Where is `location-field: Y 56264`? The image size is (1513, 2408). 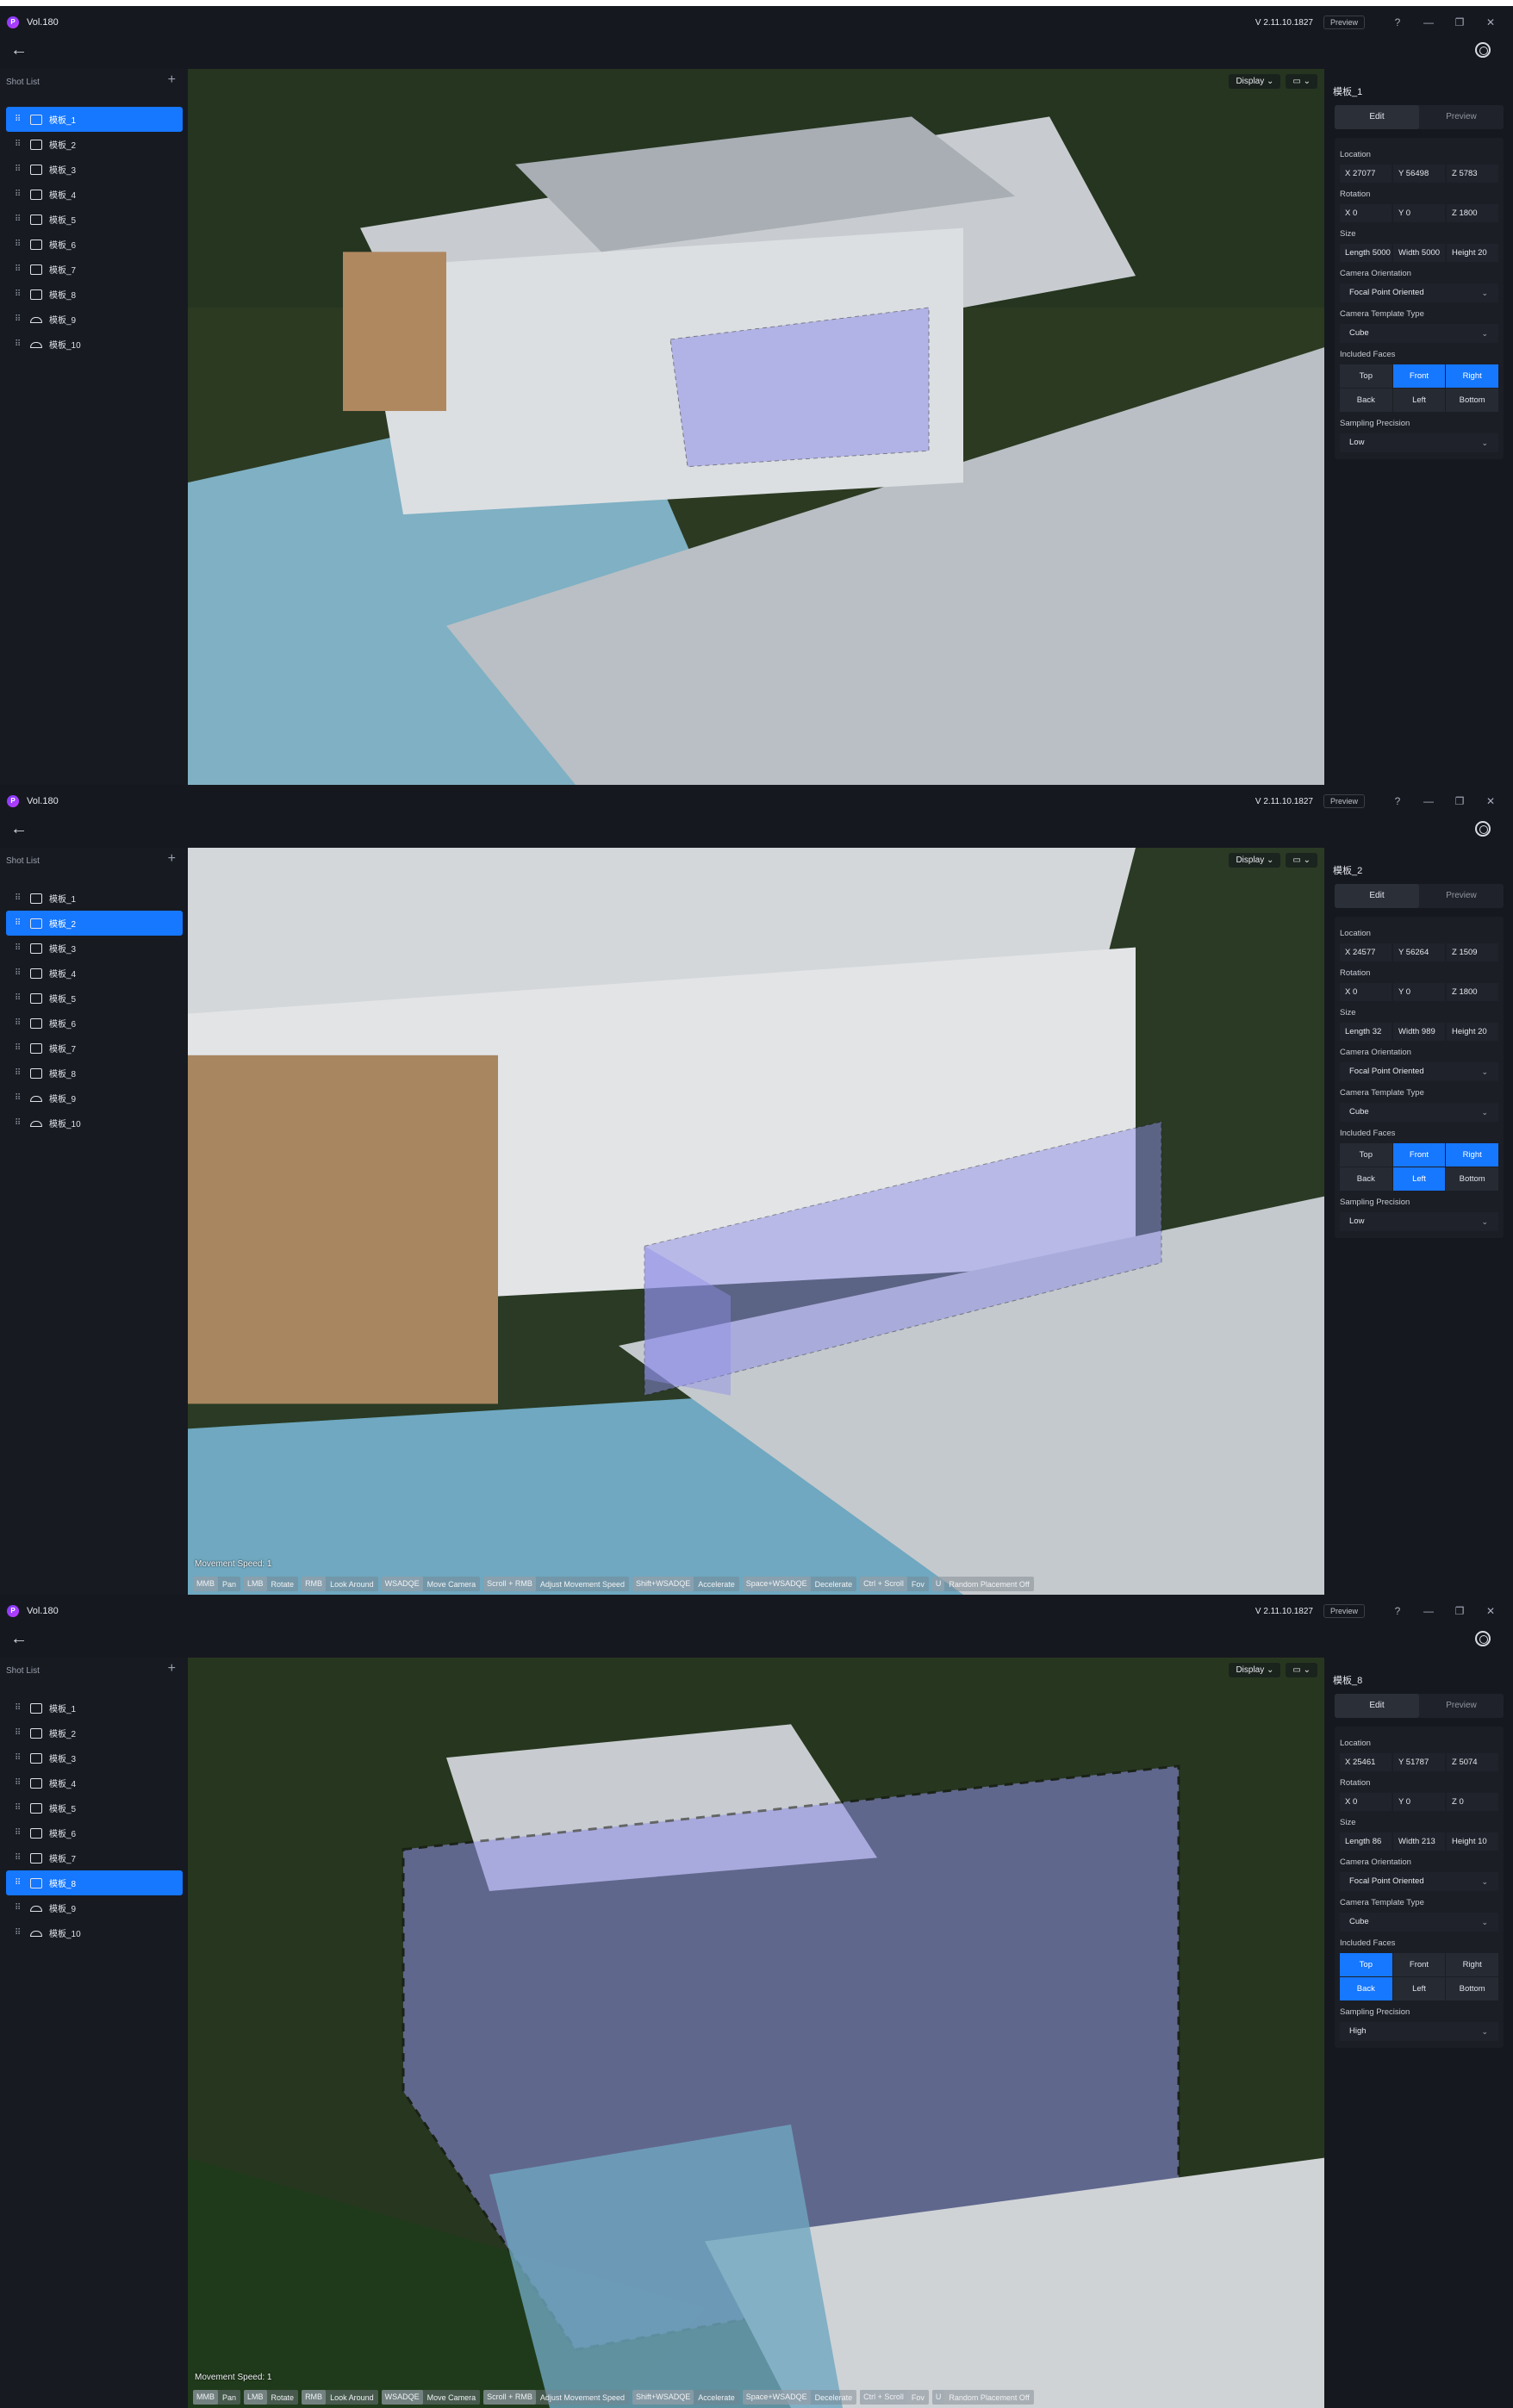 location-field: Y 56264 is located at coordinates (1419, 952).